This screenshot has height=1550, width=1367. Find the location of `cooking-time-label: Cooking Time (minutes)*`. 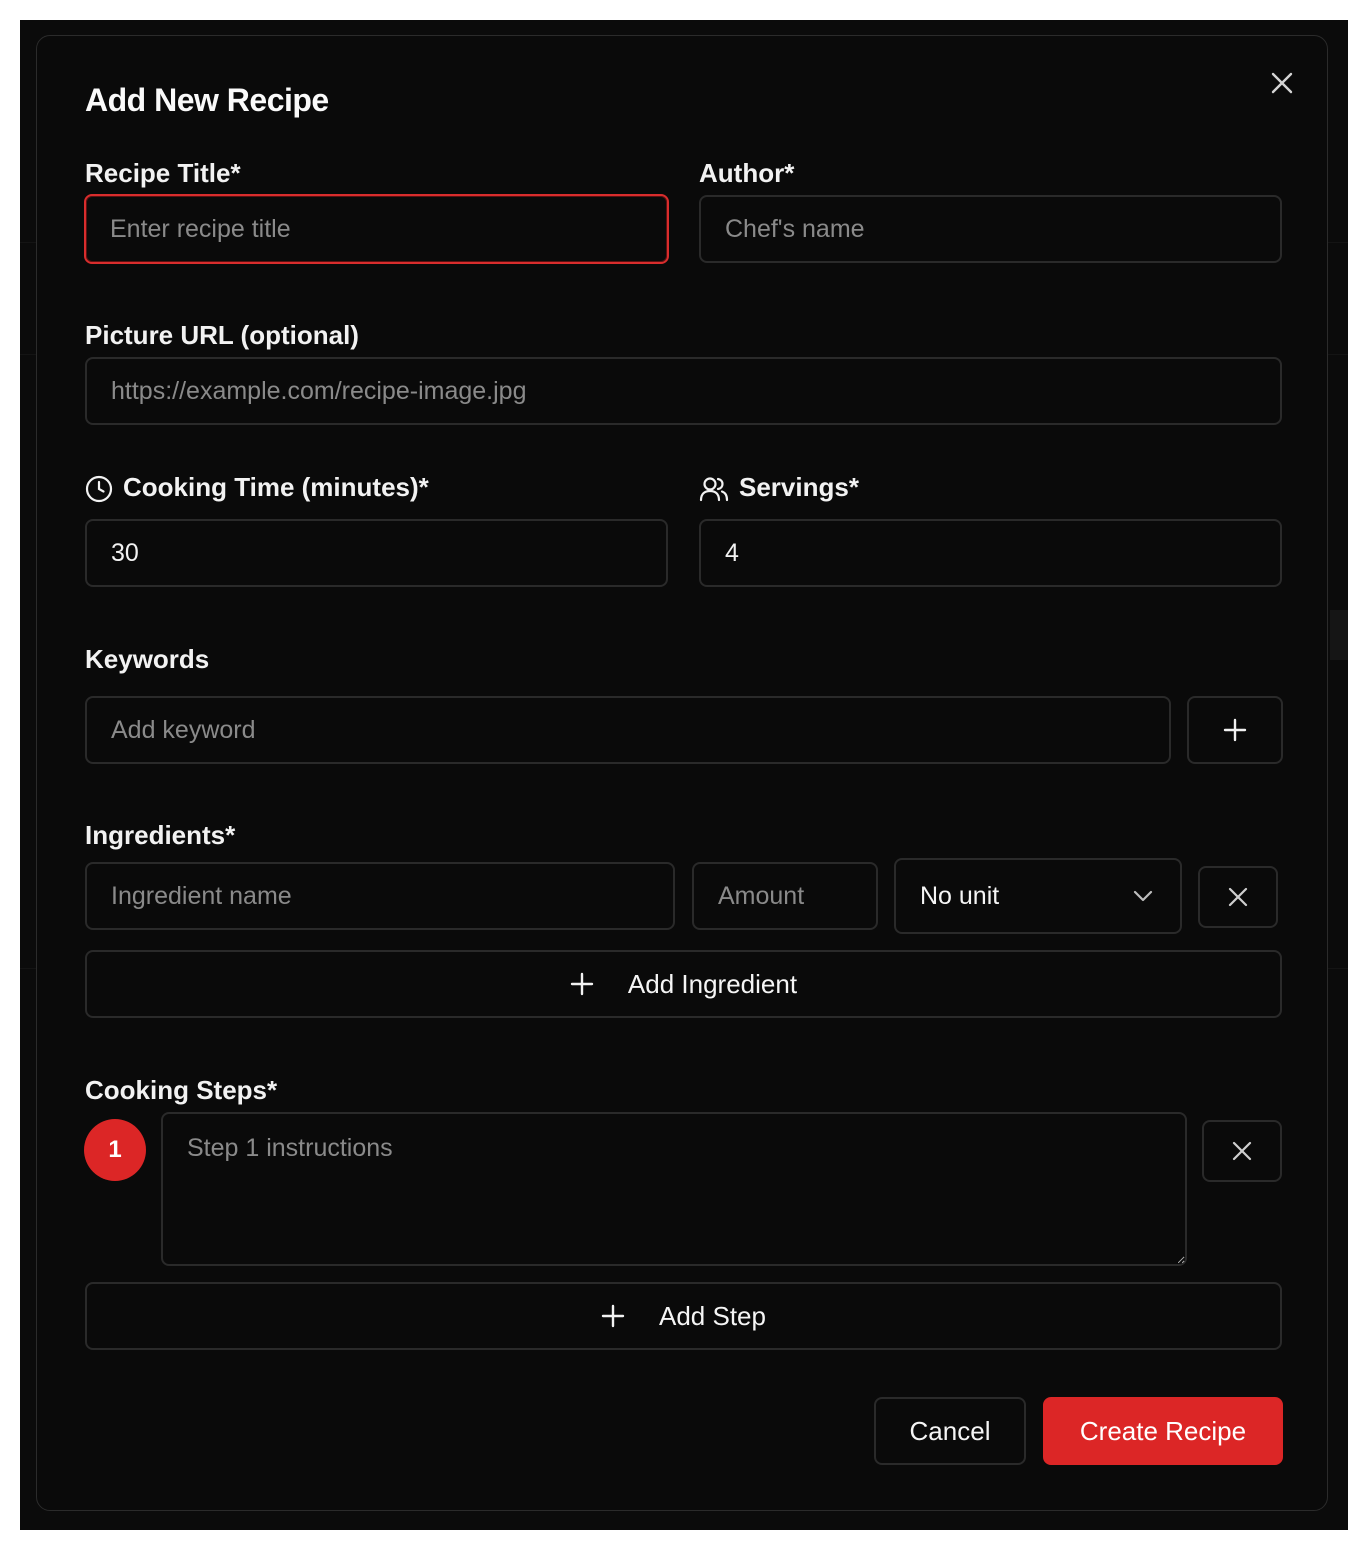

cooking-time-label: Cooking Time (minutes)* is located at coordinates (257, 487).